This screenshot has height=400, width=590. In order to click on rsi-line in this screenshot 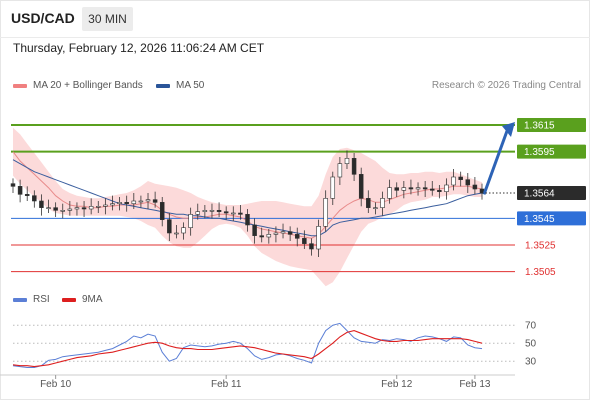, I will do `click(247, 345)`.